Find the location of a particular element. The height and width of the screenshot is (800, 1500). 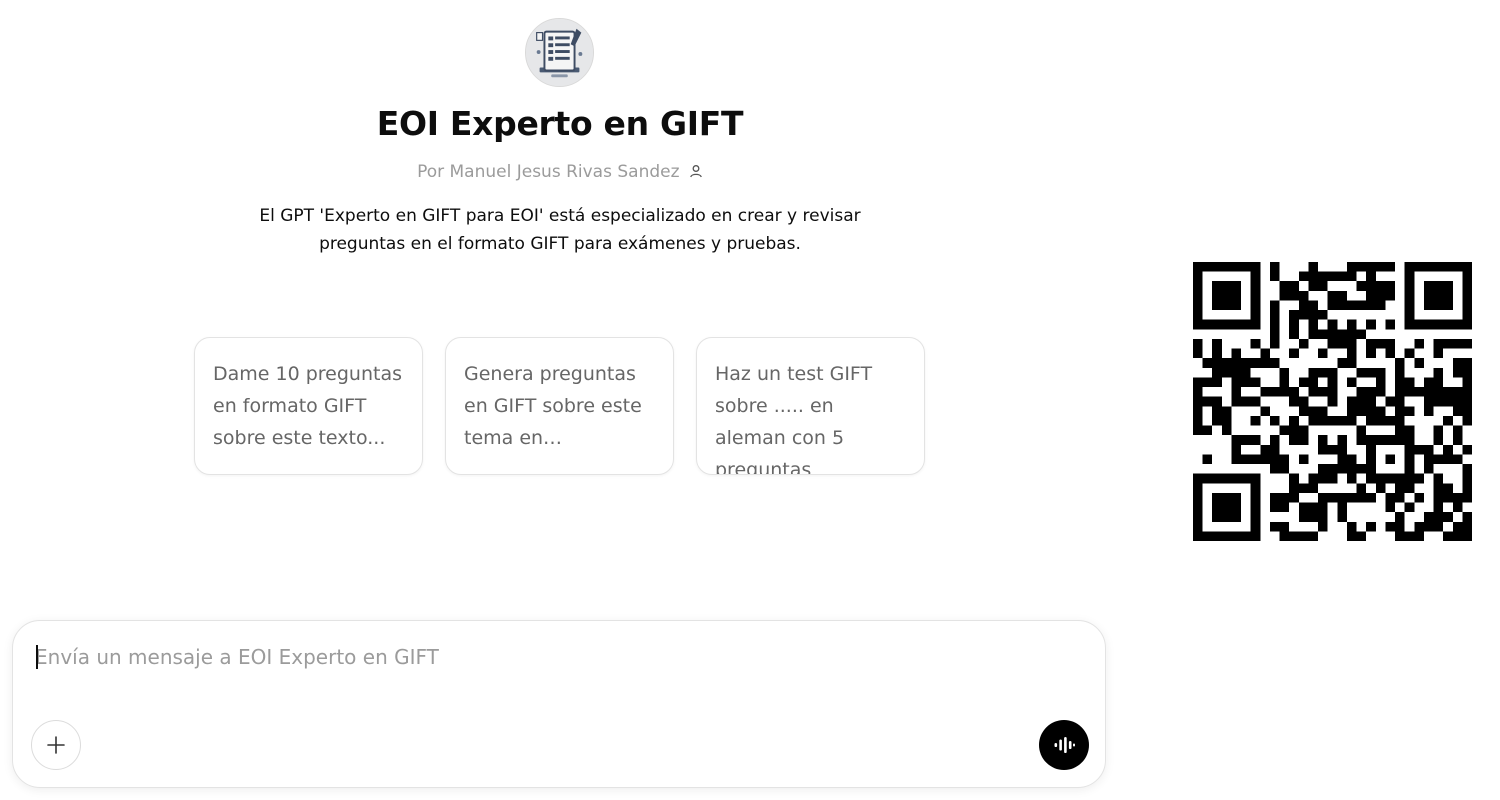

gpt-author: Por Manuel Jesus Rivas Sandez is located at coordinates (560, 172).